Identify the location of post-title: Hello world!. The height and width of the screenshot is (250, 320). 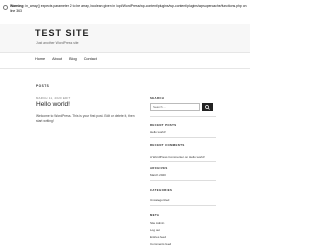
(53, 104).